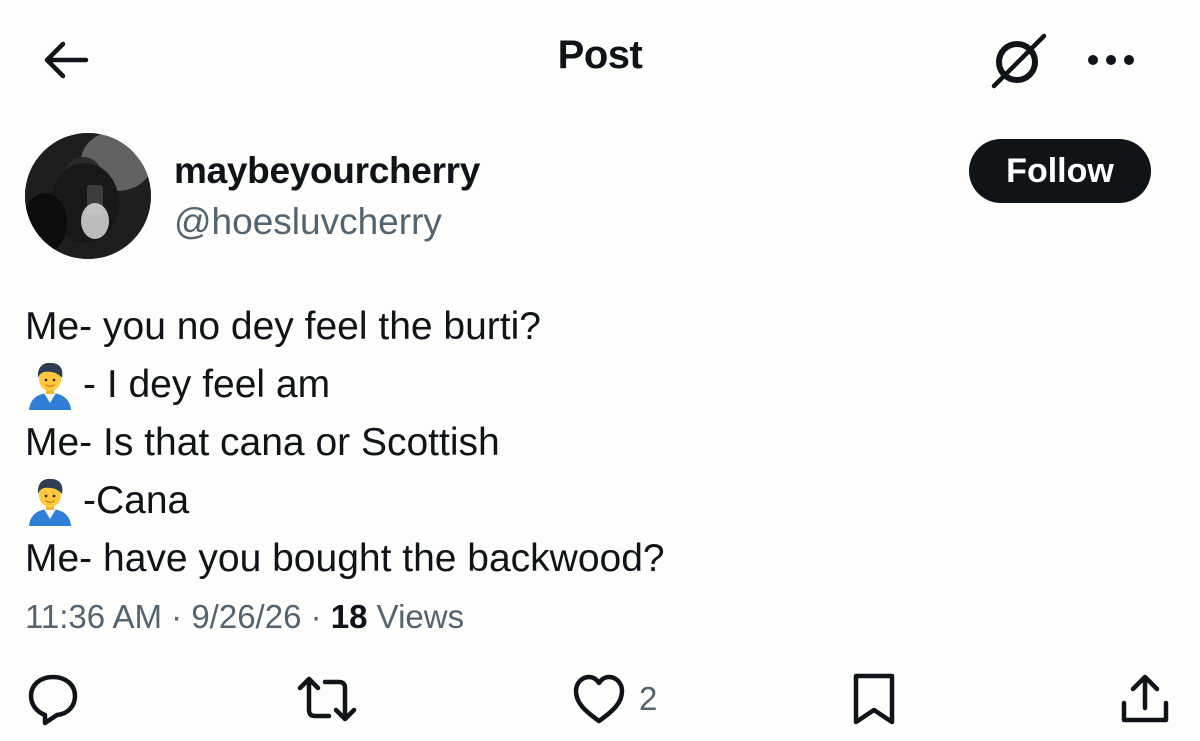 The height and width of the screenshot is (741, 1200). Describe the element at coordinates (648, 698) in the screenshot. I see `like-count: 2` at that location.